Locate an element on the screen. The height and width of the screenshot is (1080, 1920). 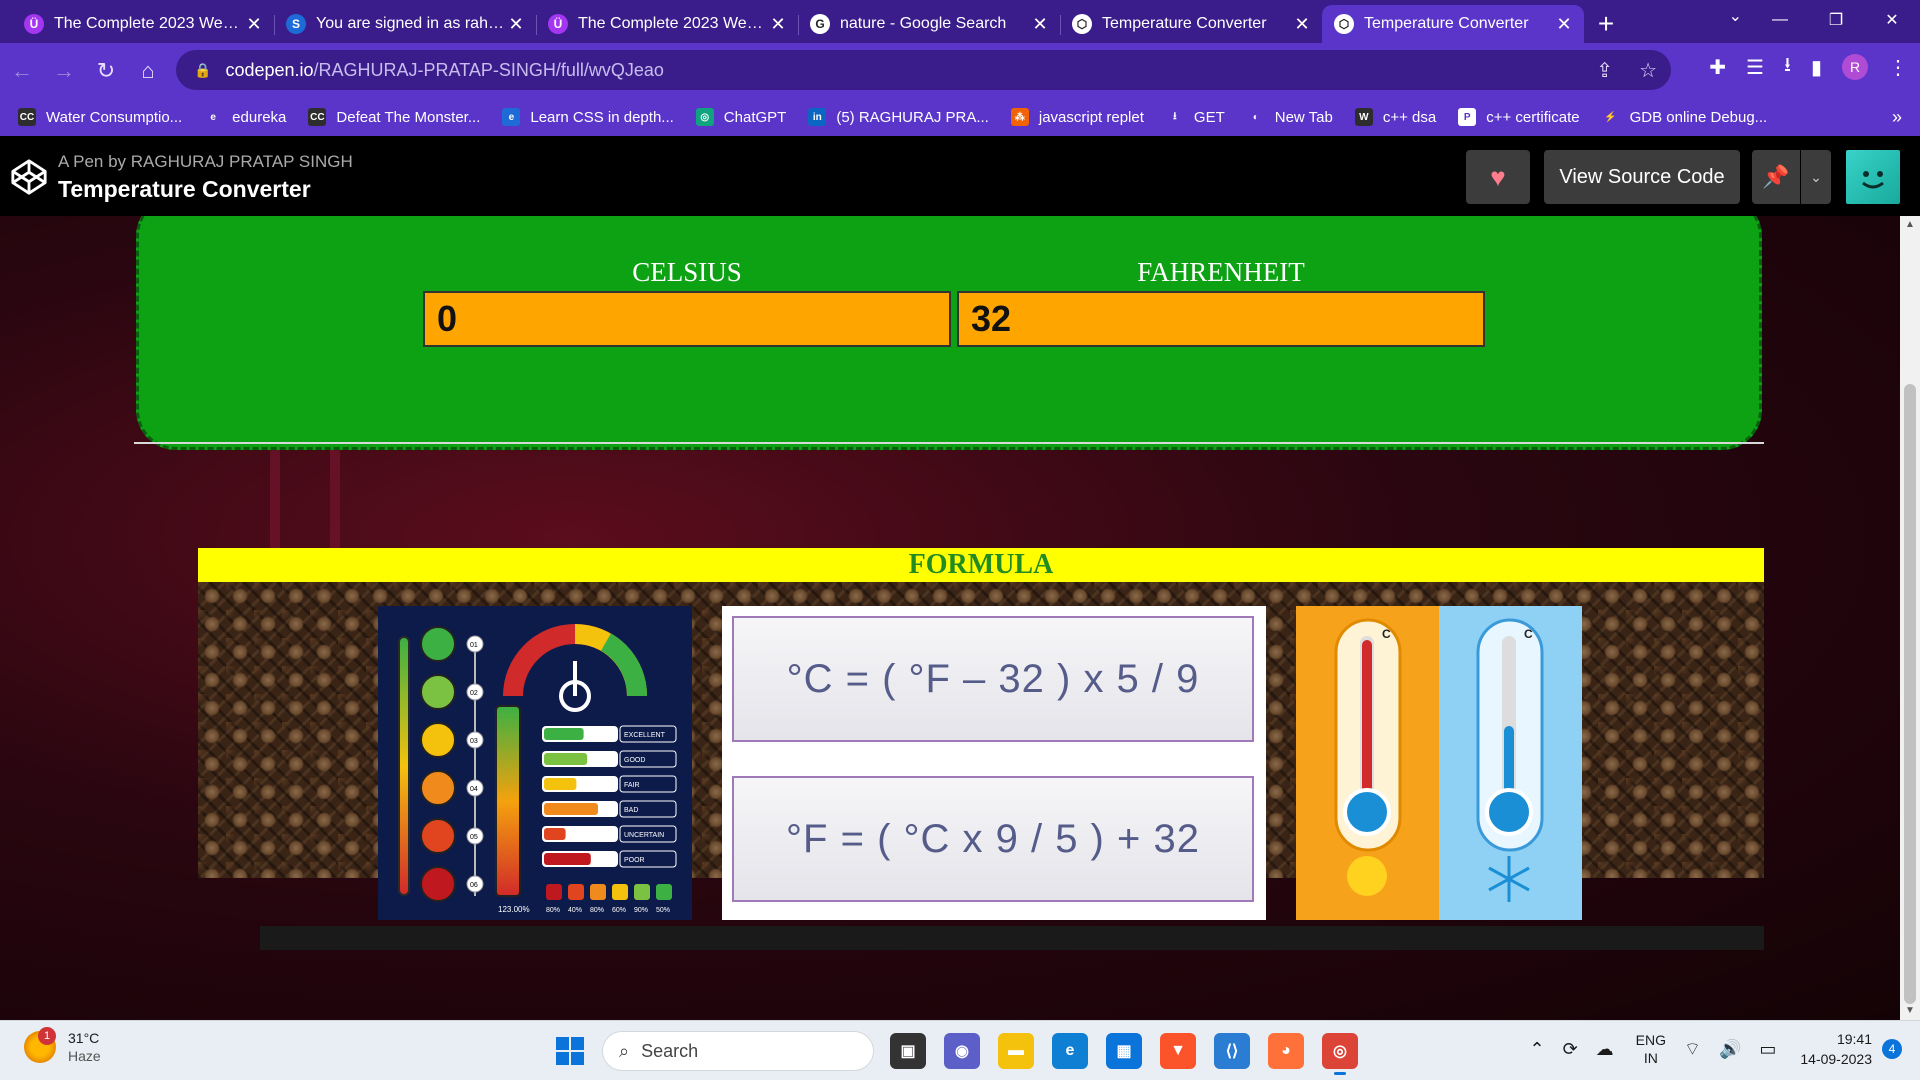
pin-dropdown-button: ⌄ is located at coordinates (1816, 177).